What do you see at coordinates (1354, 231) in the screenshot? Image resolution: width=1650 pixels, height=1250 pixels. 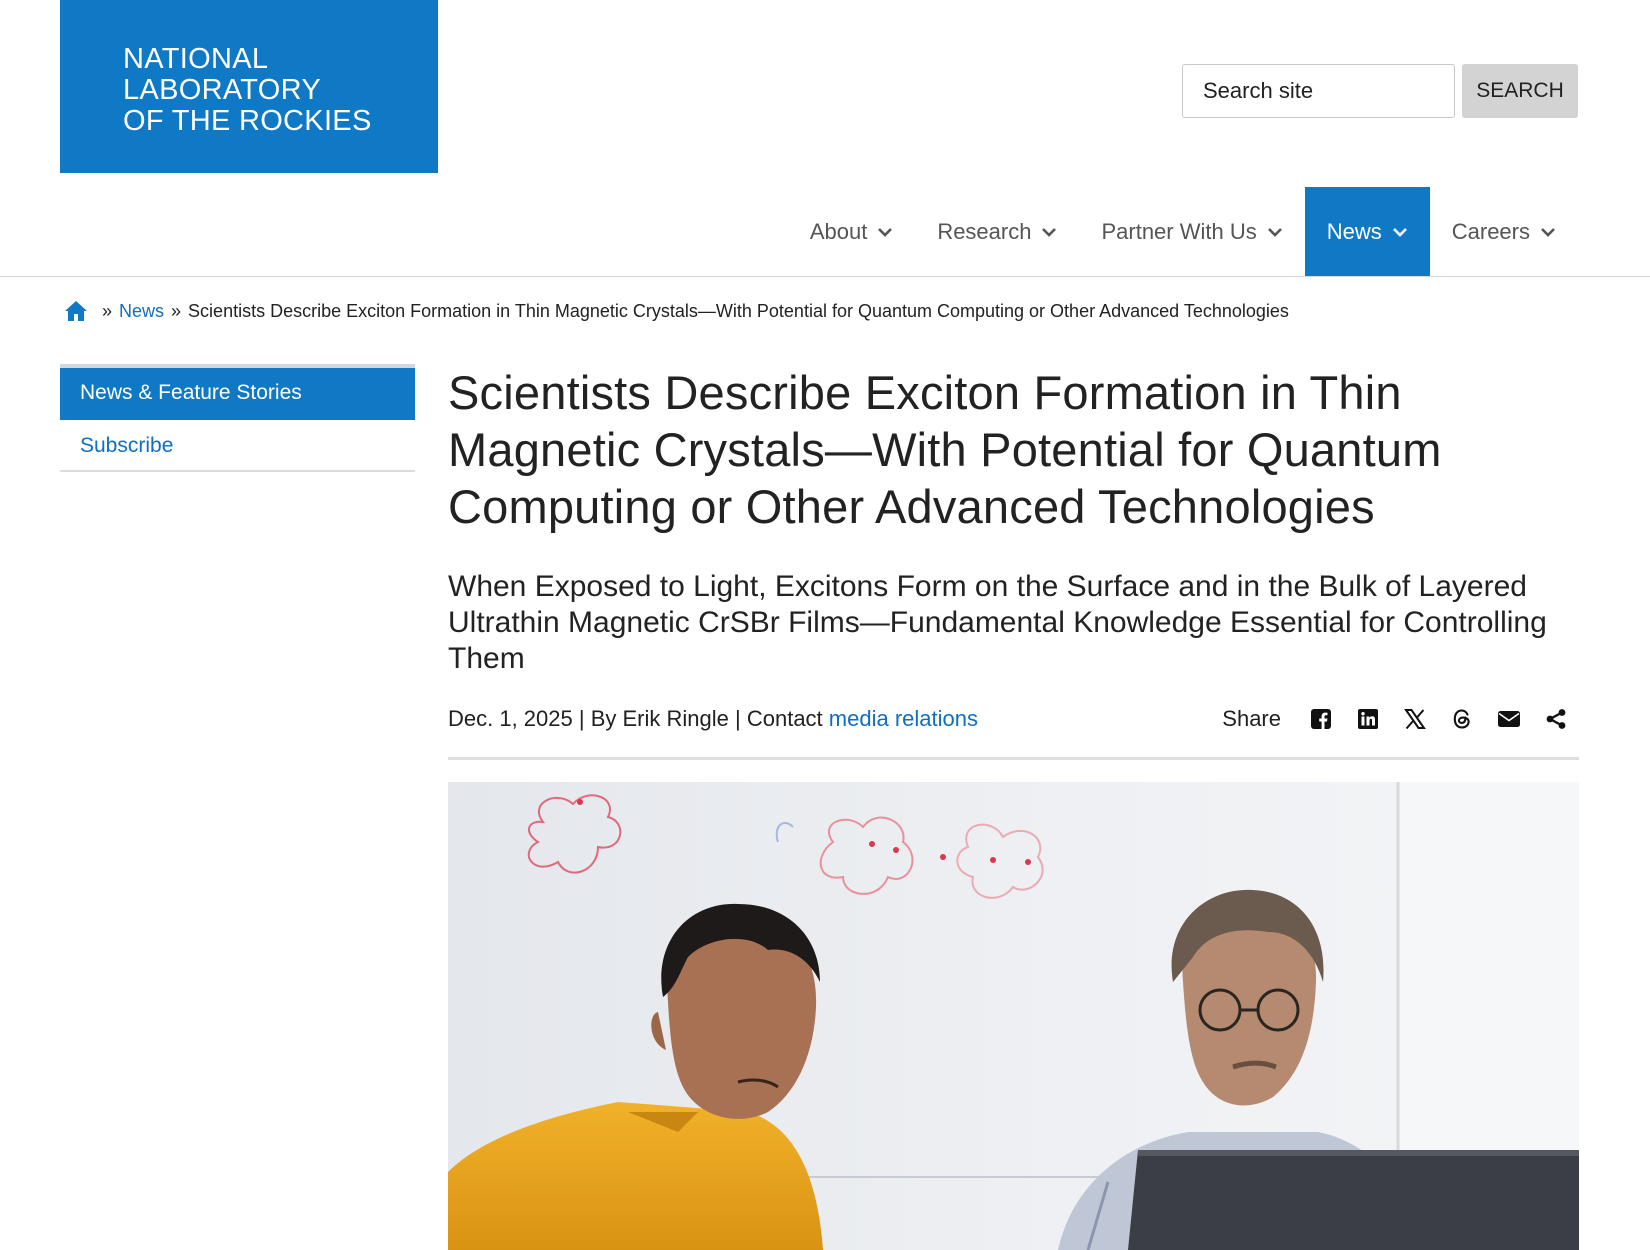 I see `nav-item-label: News` at bounding box center [1354, 231].